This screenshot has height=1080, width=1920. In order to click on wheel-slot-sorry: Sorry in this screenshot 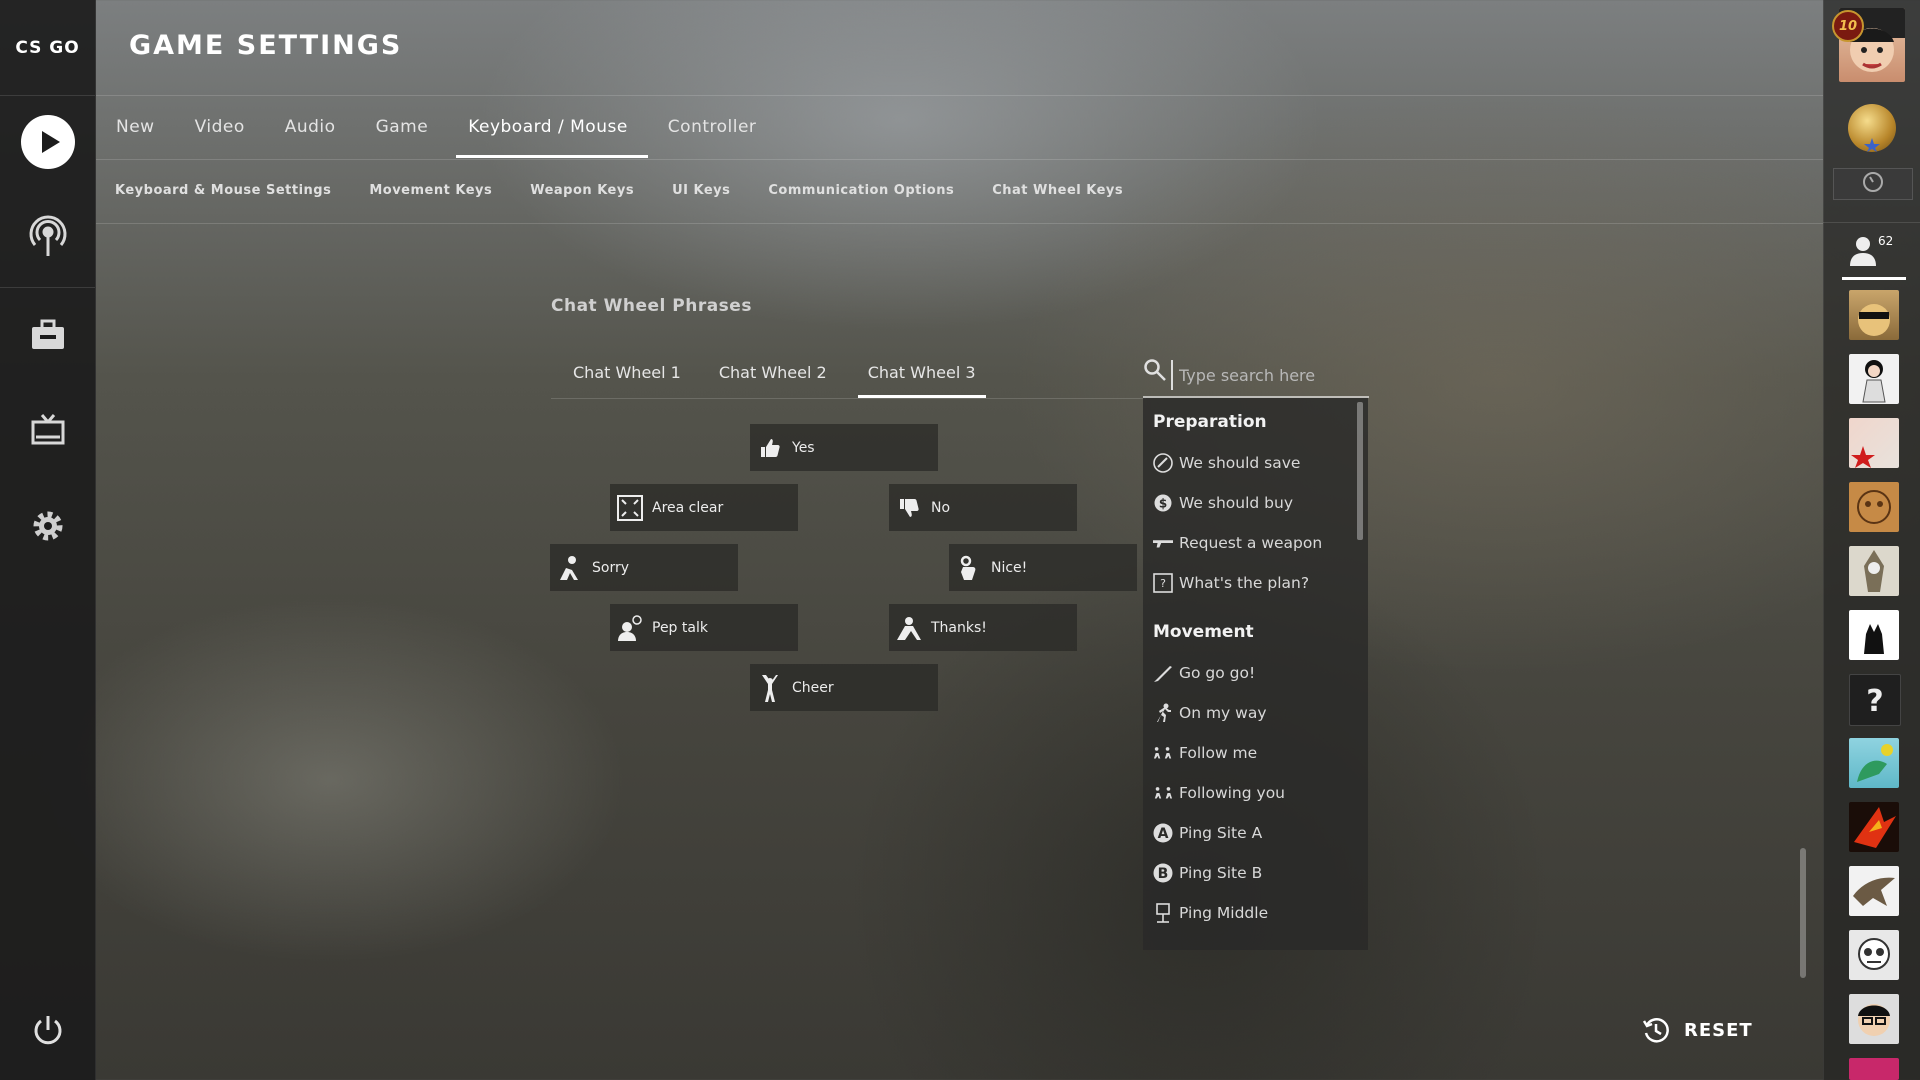, I will do `click(644, 567)`.